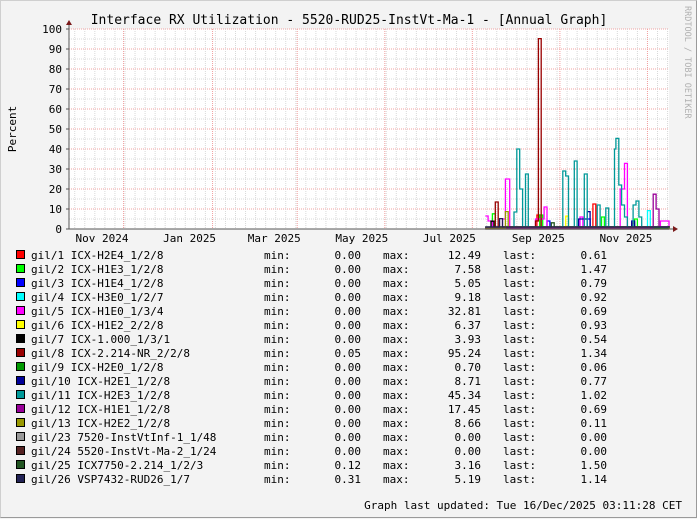  I want to click on legend-last-value: 1.47, so click(594, 269).